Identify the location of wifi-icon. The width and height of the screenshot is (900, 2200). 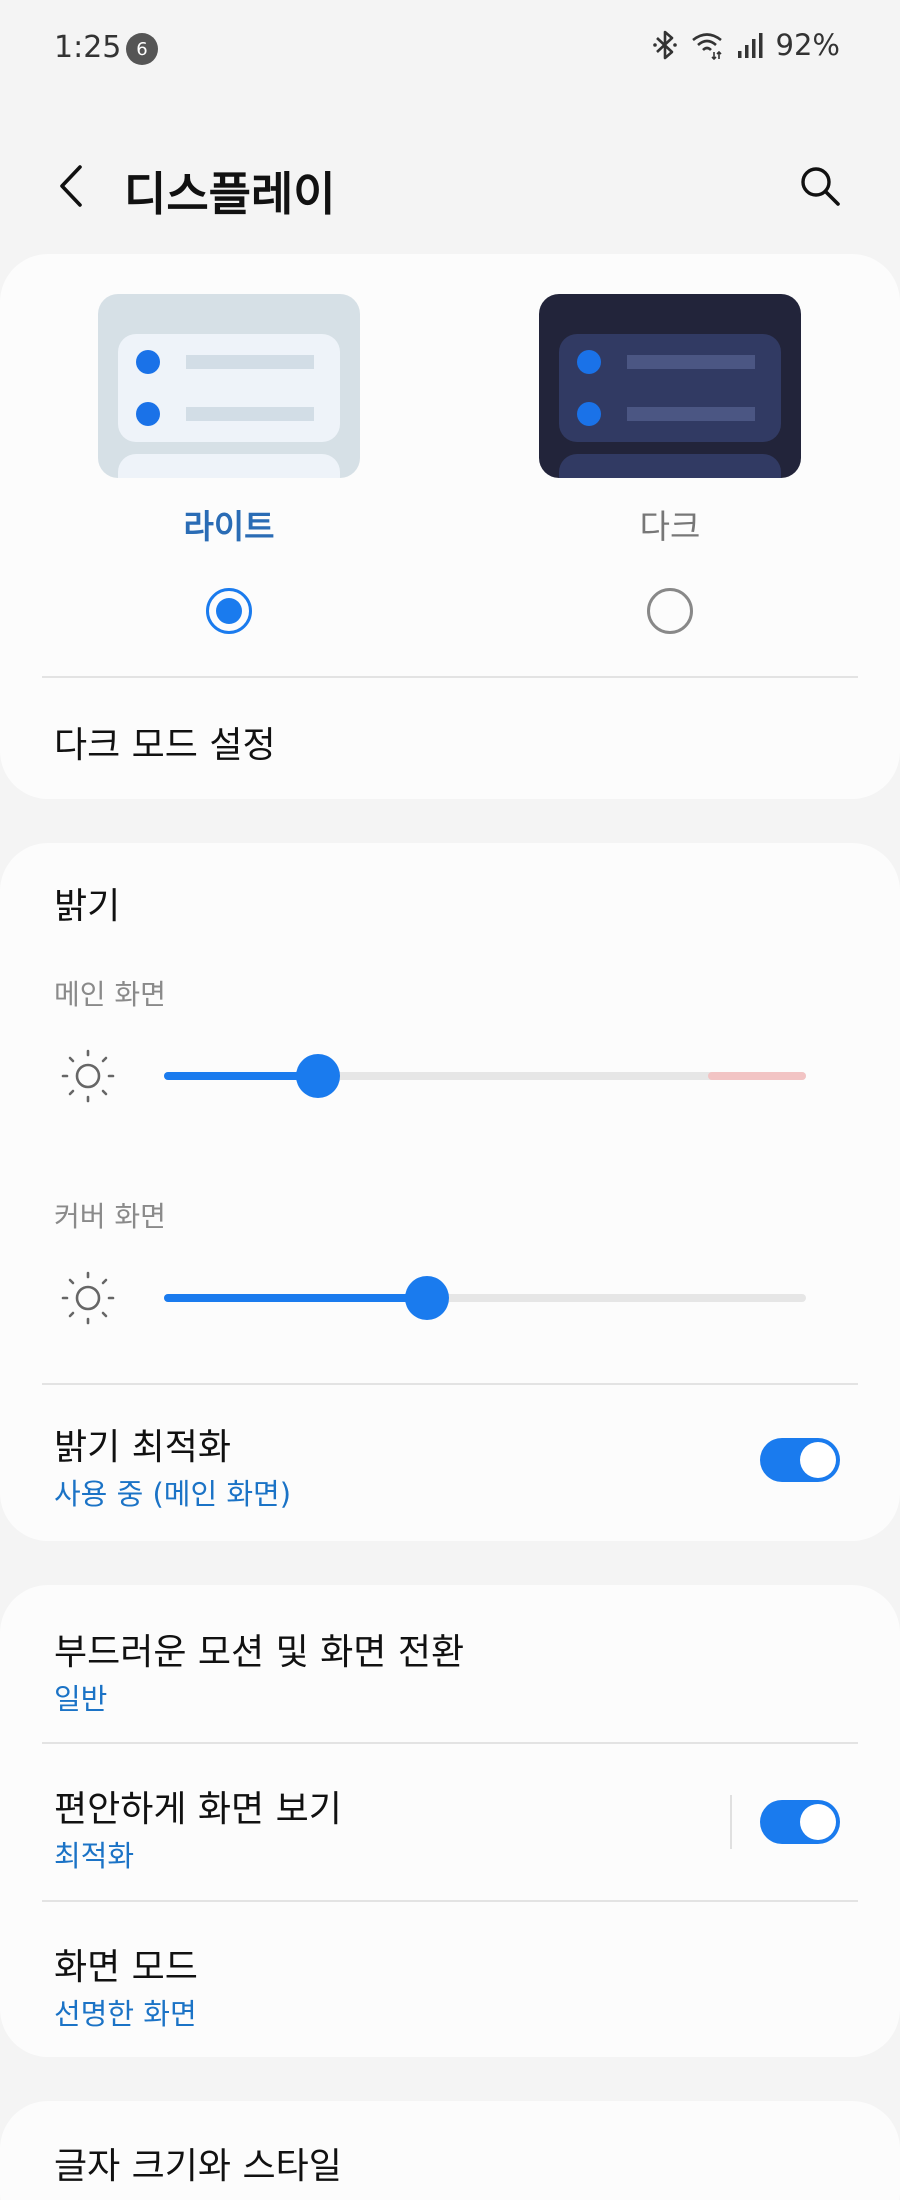
(707, 45).